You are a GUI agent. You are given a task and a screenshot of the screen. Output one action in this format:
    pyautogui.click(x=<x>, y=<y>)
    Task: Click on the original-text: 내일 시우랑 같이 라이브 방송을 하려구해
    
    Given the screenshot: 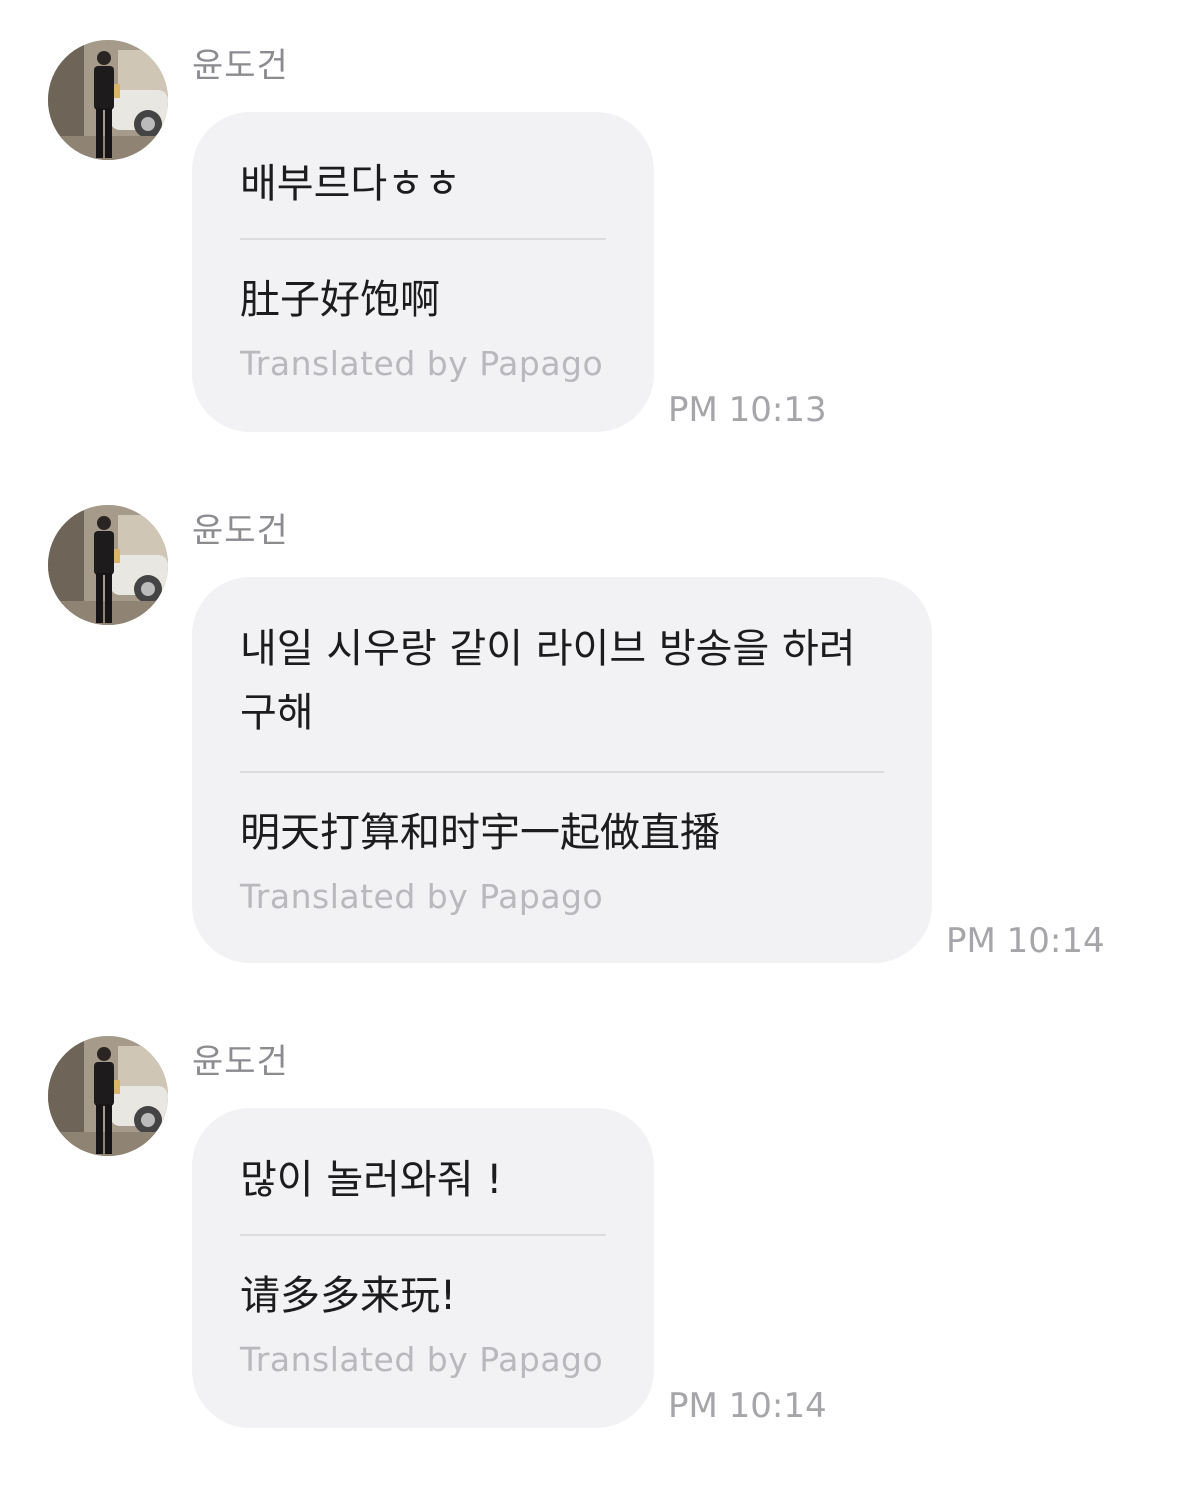 What is the action you would take?
    pyautogui.click(x=548, y=681)
    